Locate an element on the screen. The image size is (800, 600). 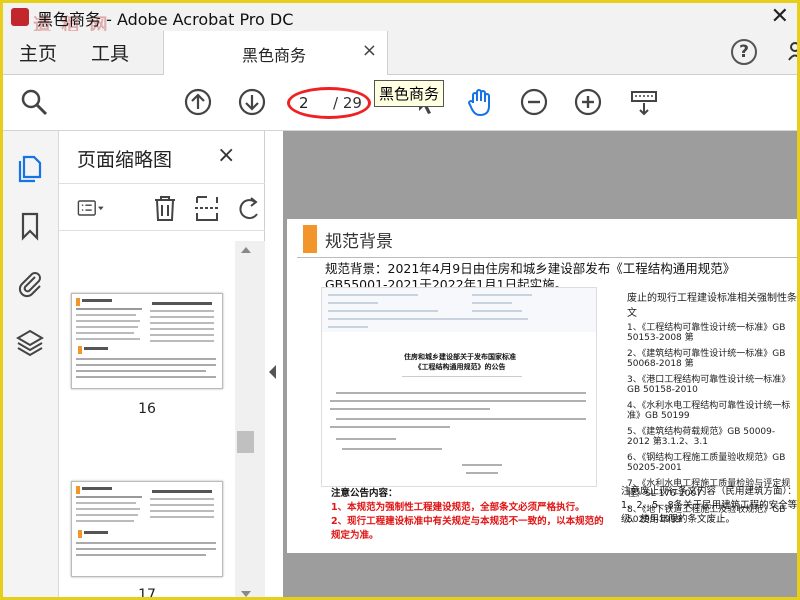
delete-icon is located at coordinates (165, 208).